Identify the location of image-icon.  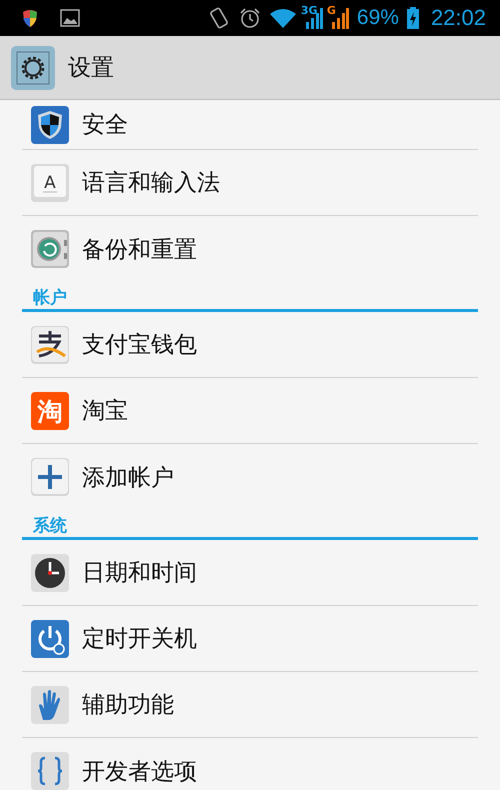
(70, 18).